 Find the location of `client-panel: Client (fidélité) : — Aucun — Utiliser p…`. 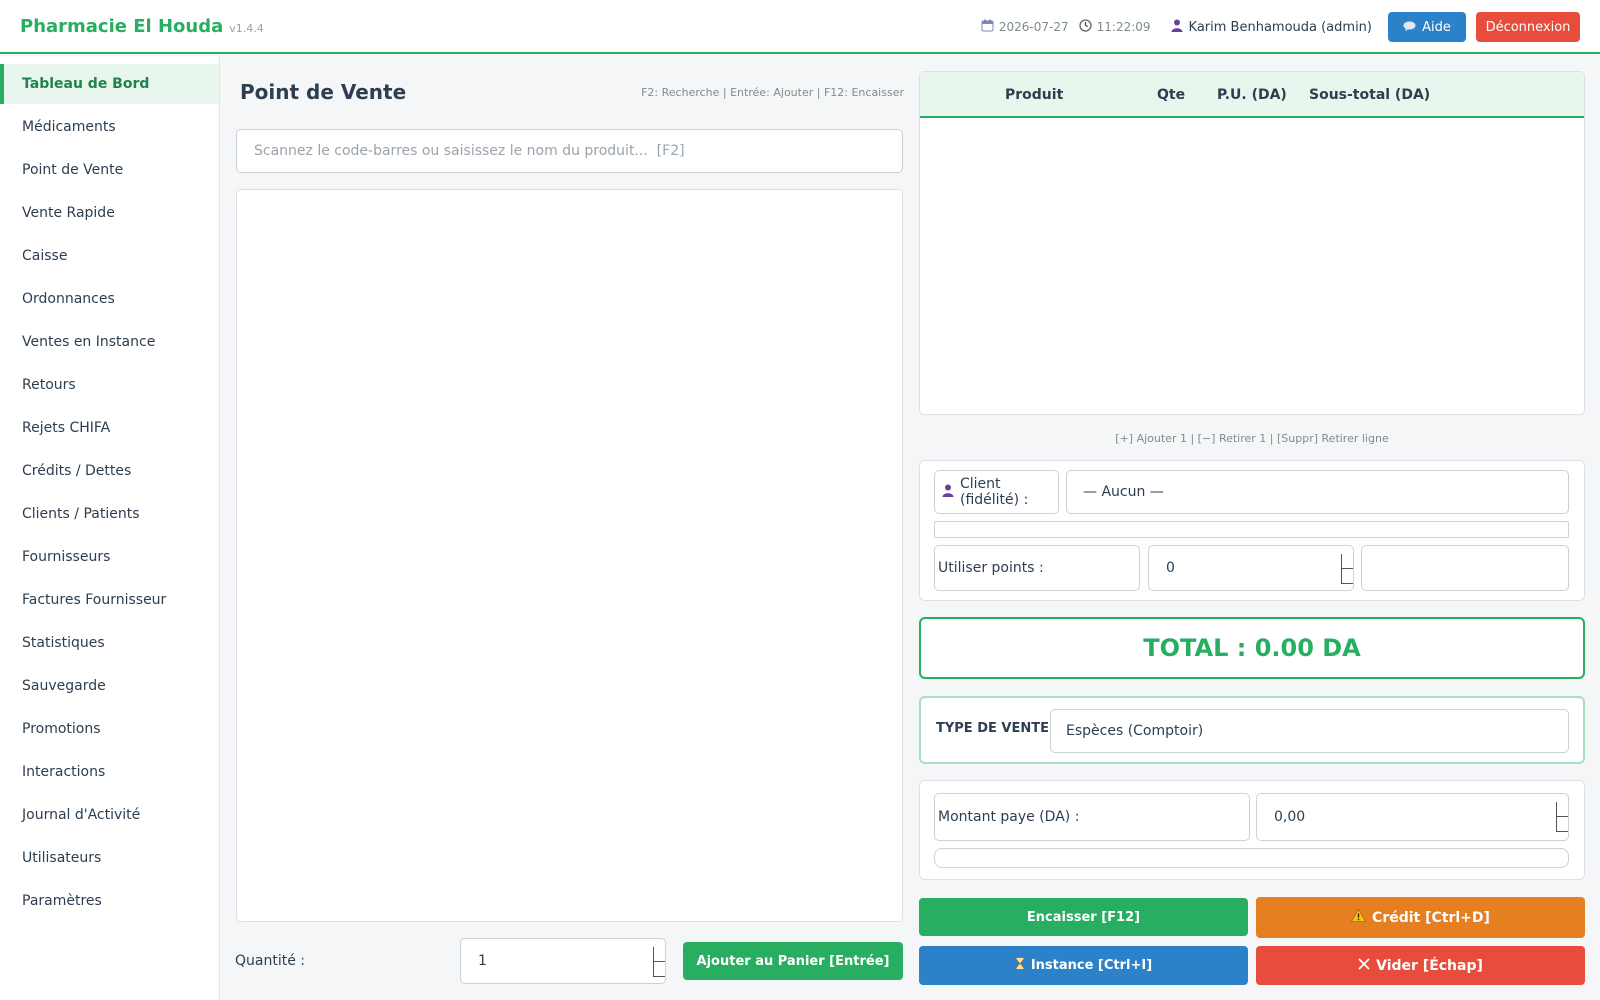

client-panel: Client (fidélité) : — Aucun — Utiliser p… is located at coordinates (1252, 530).